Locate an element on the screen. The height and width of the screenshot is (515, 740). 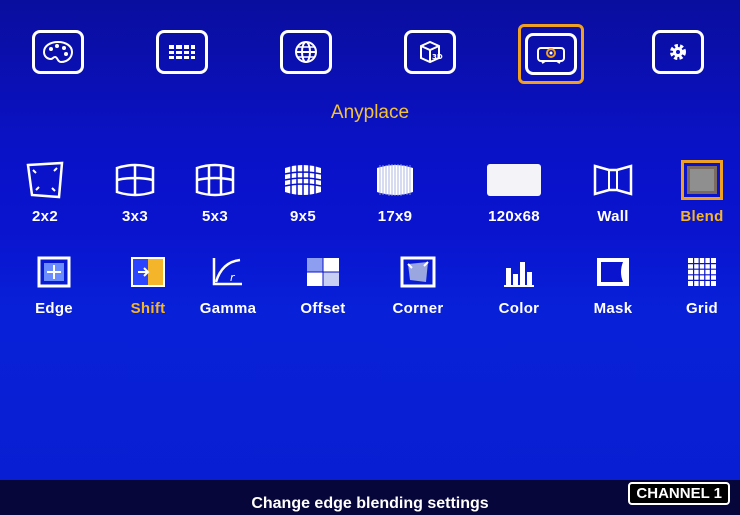
wall-icon is located at coordinates (613, 180).